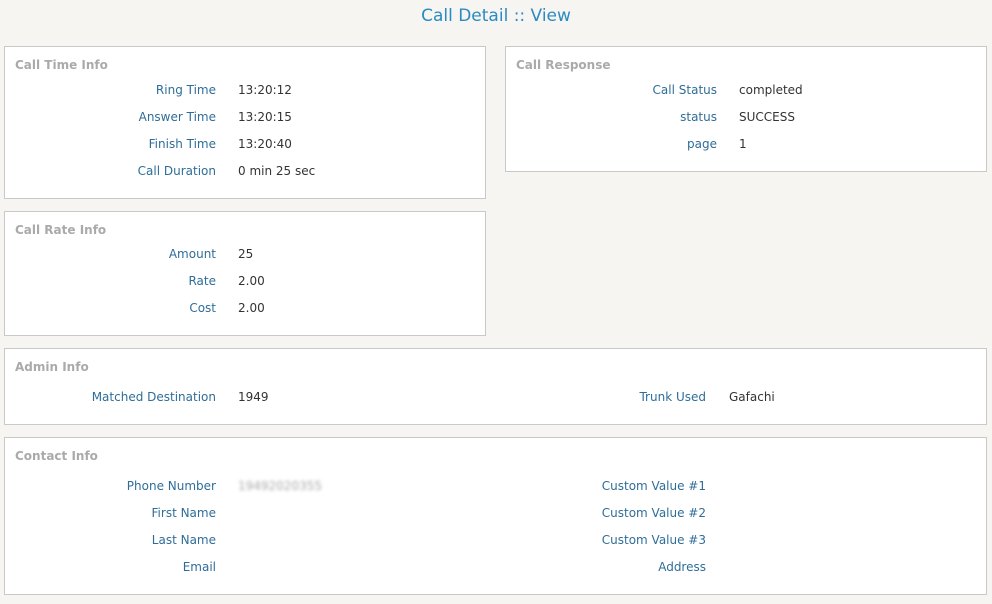  I want to click on rate-label: Rate, so click(202, 281).